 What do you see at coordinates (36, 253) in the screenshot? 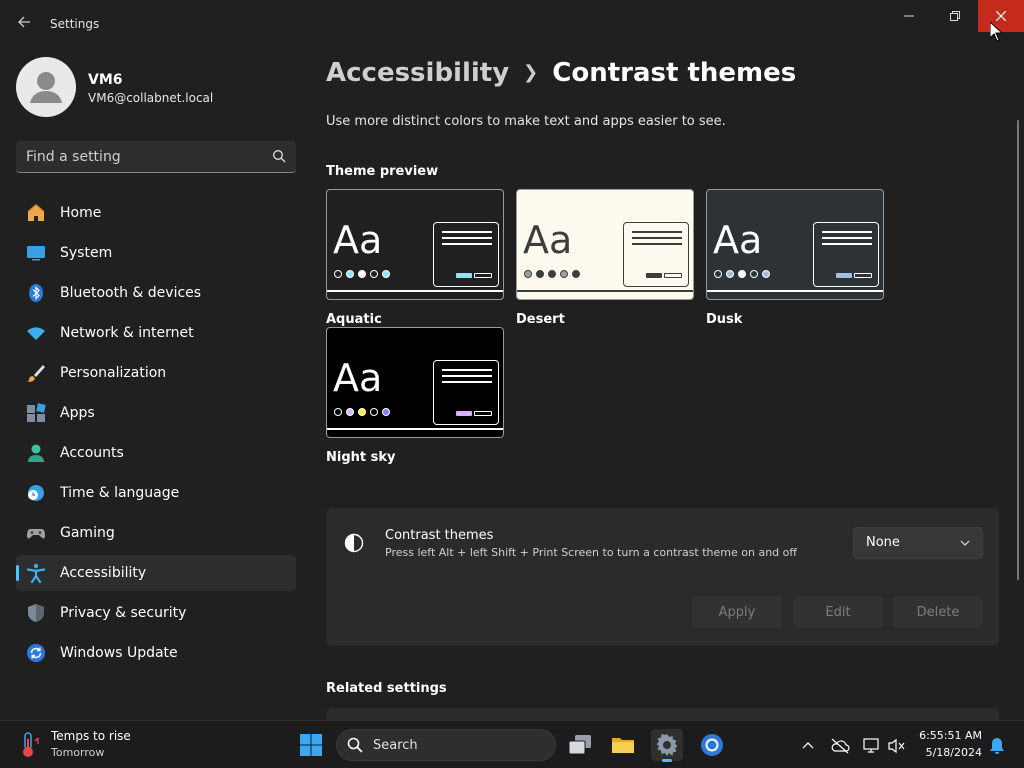
I see `monitor-icon` at bounding box center [36, 253].